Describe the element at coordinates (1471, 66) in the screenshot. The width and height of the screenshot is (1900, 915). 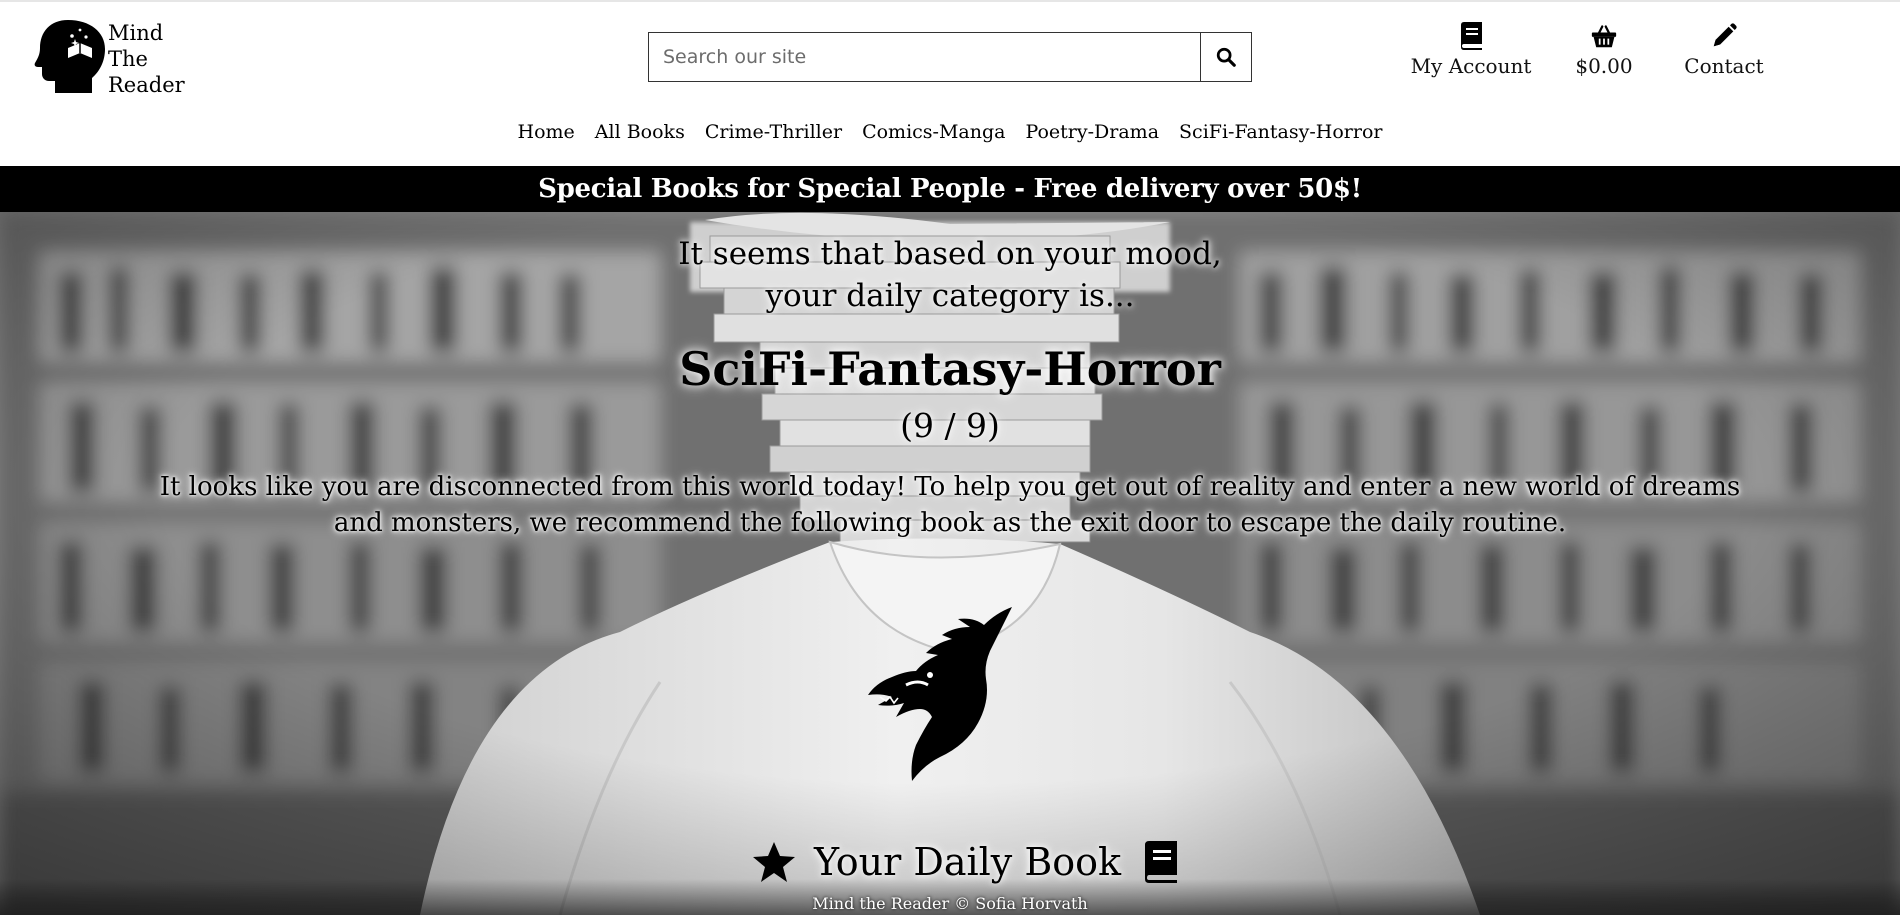
I see `my-account-label: My Account` at that location.